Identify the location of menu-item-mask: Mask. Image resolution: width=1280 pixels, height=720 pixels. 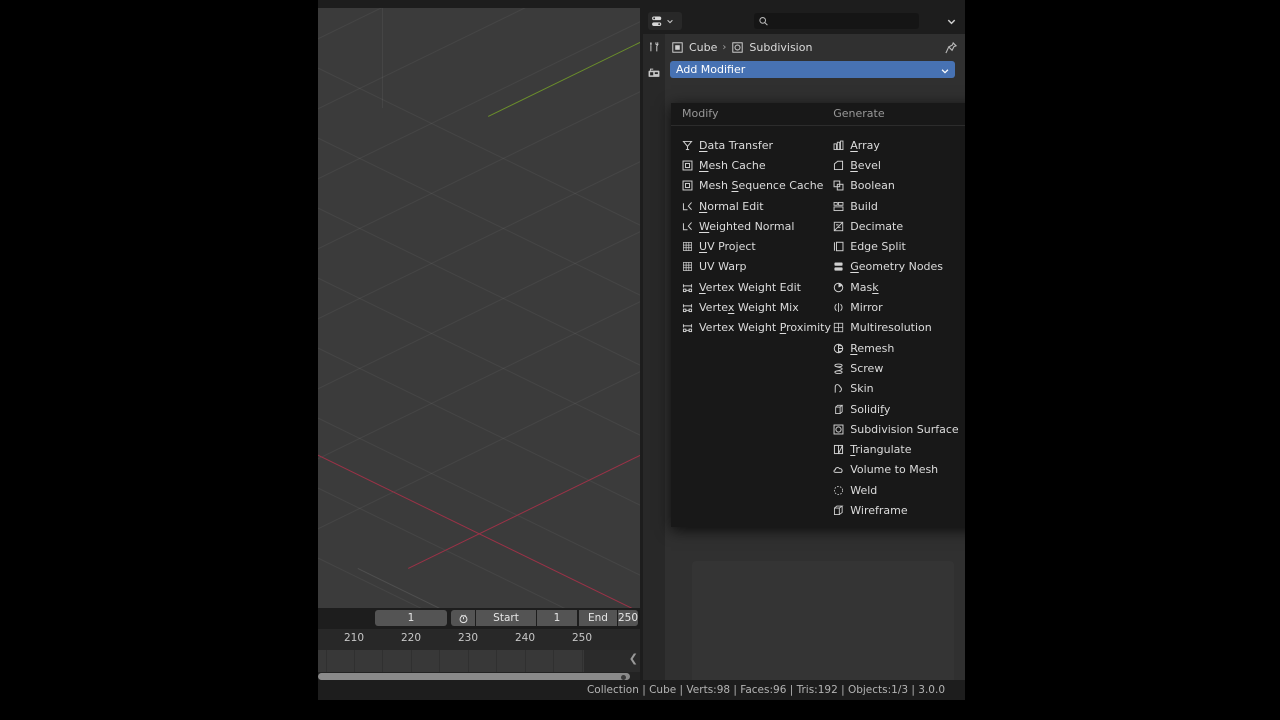
(893, 287).